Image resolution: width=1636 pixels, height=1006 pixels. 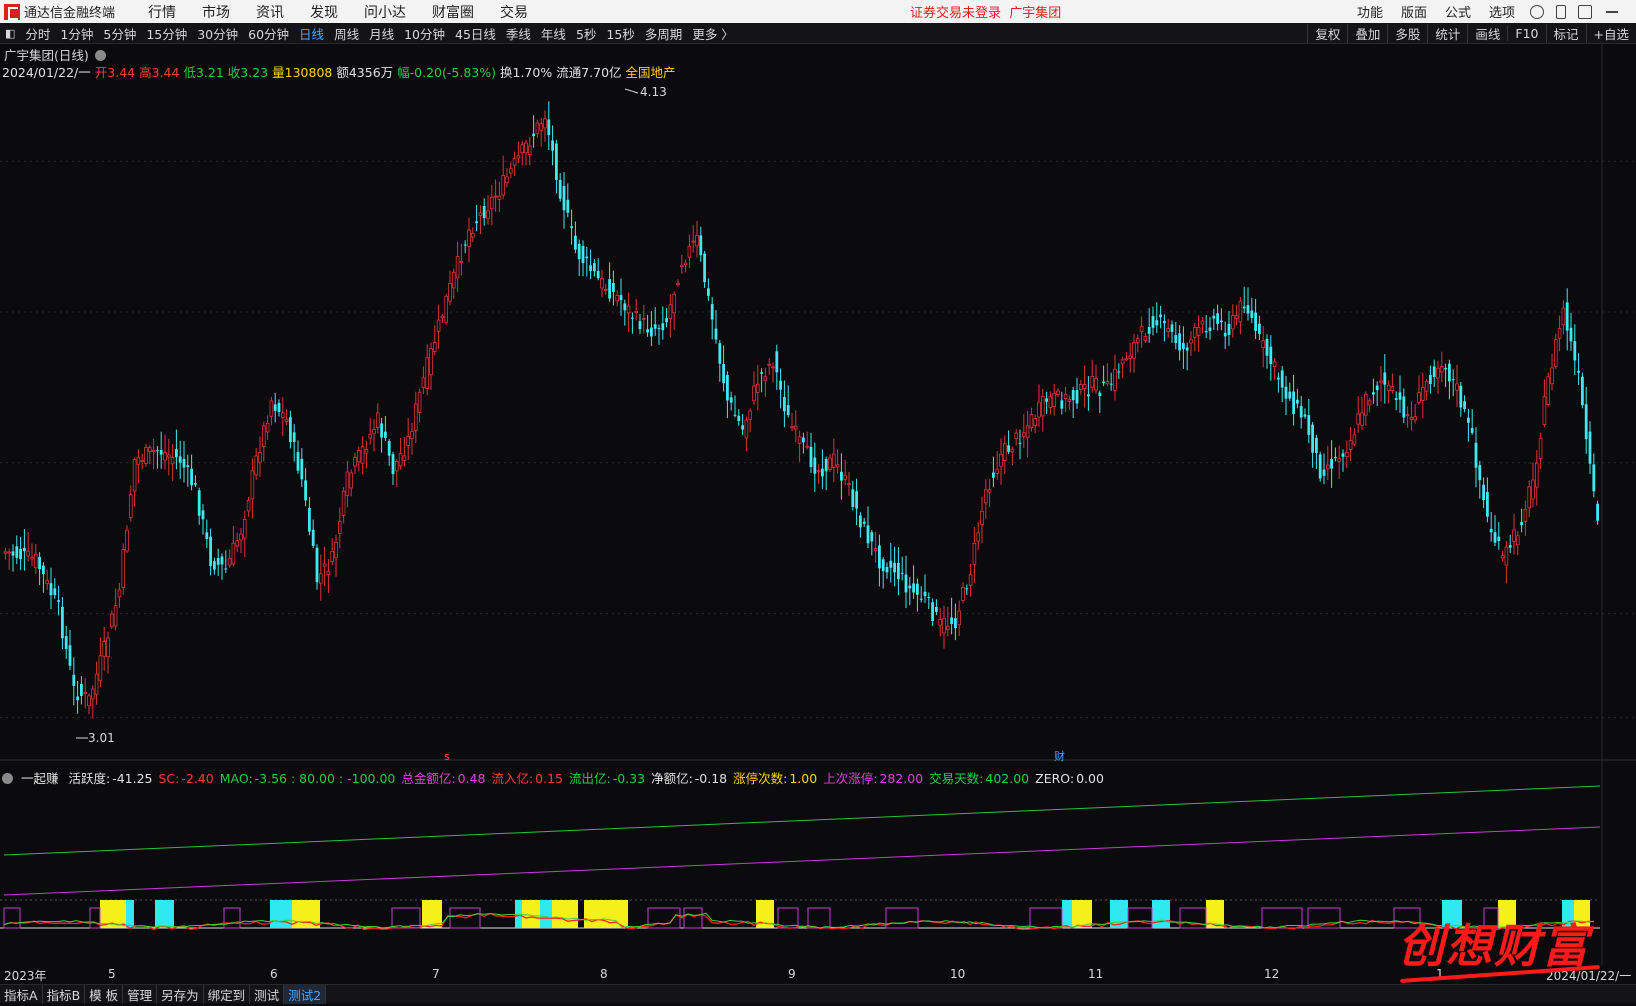 What do you see at coordinates (653, 92) in the screenshot?
I see `high-price-label: 4.13` at bounding box center [653, 92].